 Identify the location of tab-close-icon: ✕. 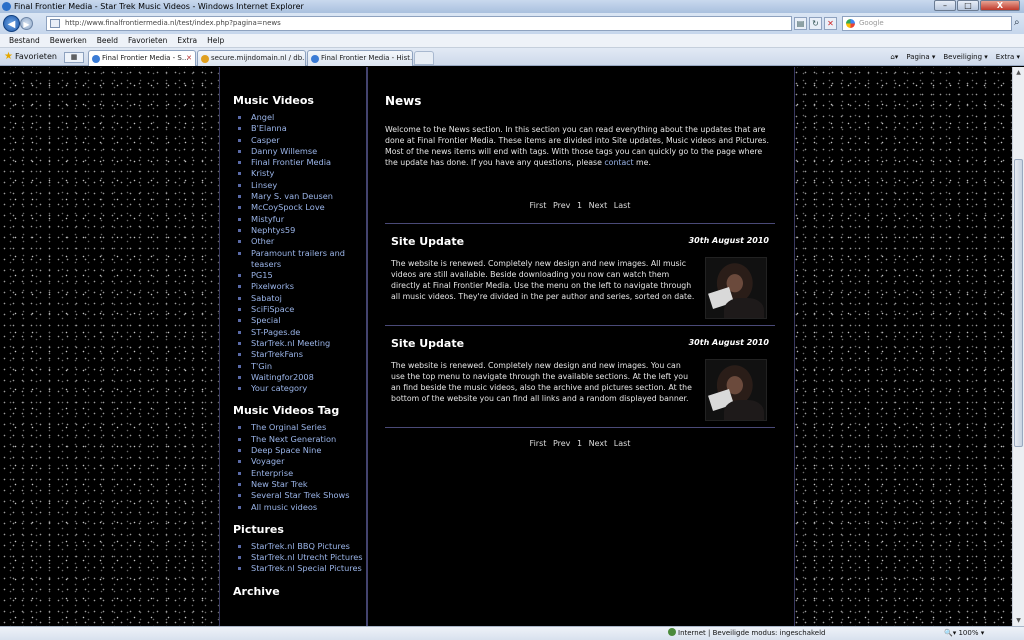
(189, 58).